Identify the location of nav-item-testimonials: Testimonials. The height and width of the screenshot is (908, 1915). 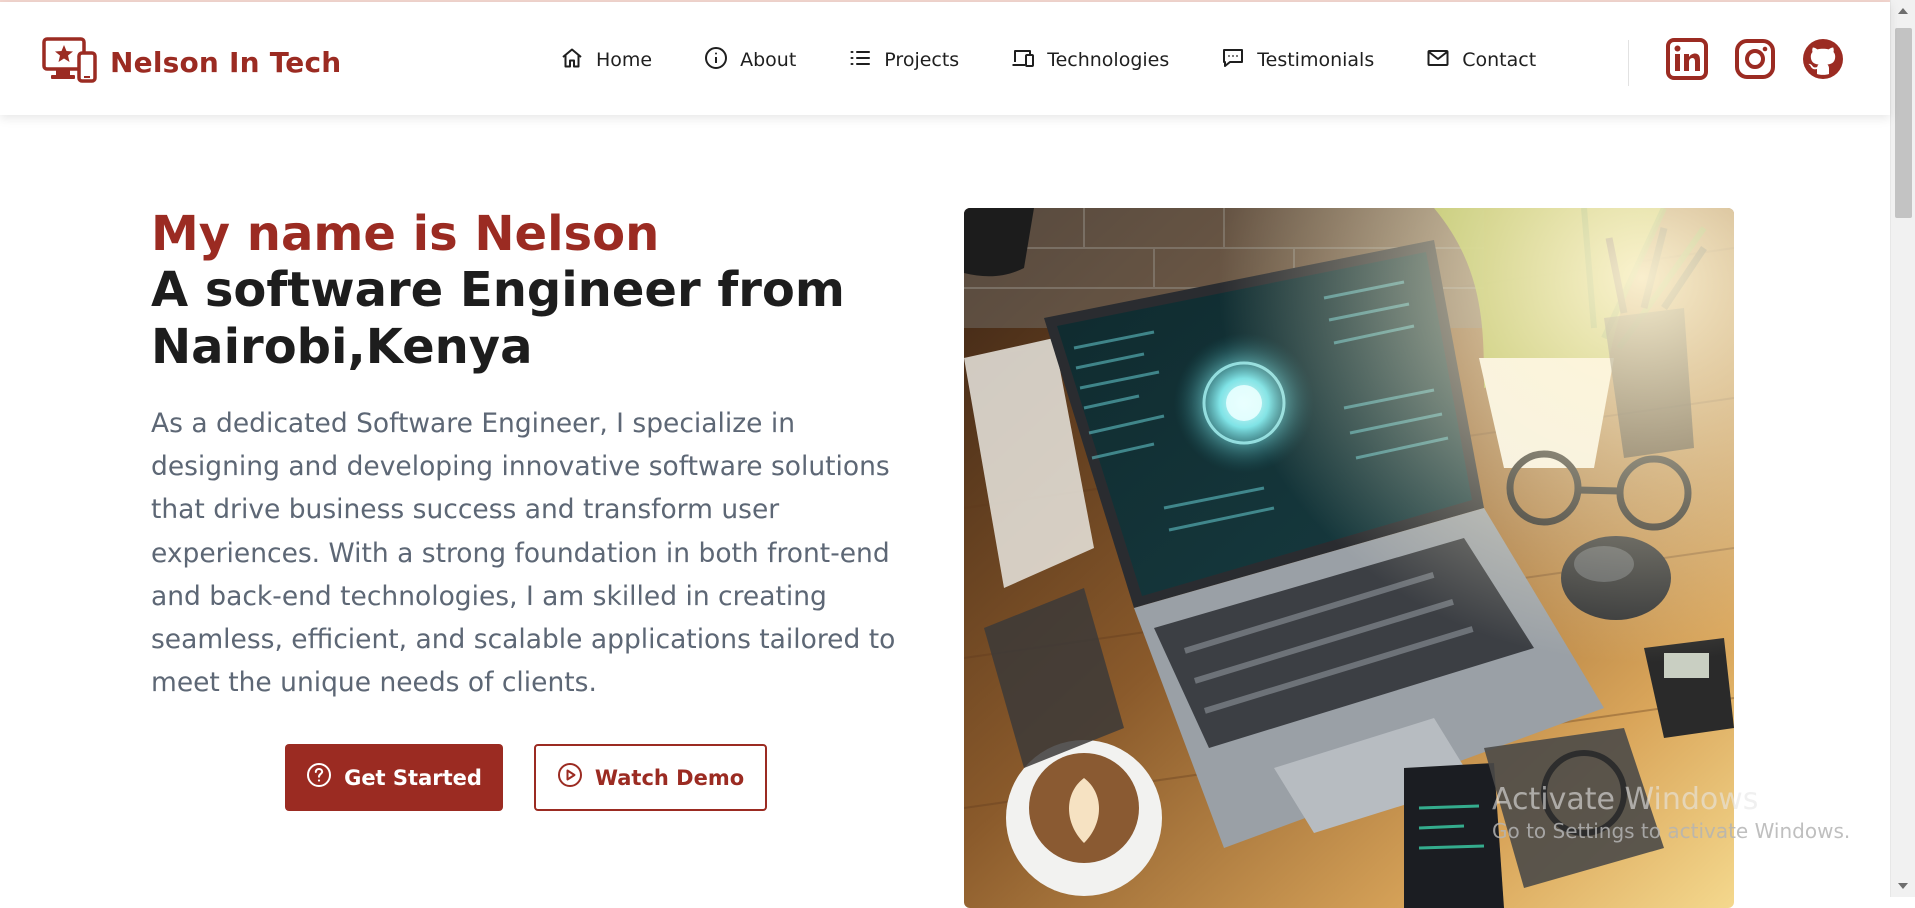
(1297, 60).